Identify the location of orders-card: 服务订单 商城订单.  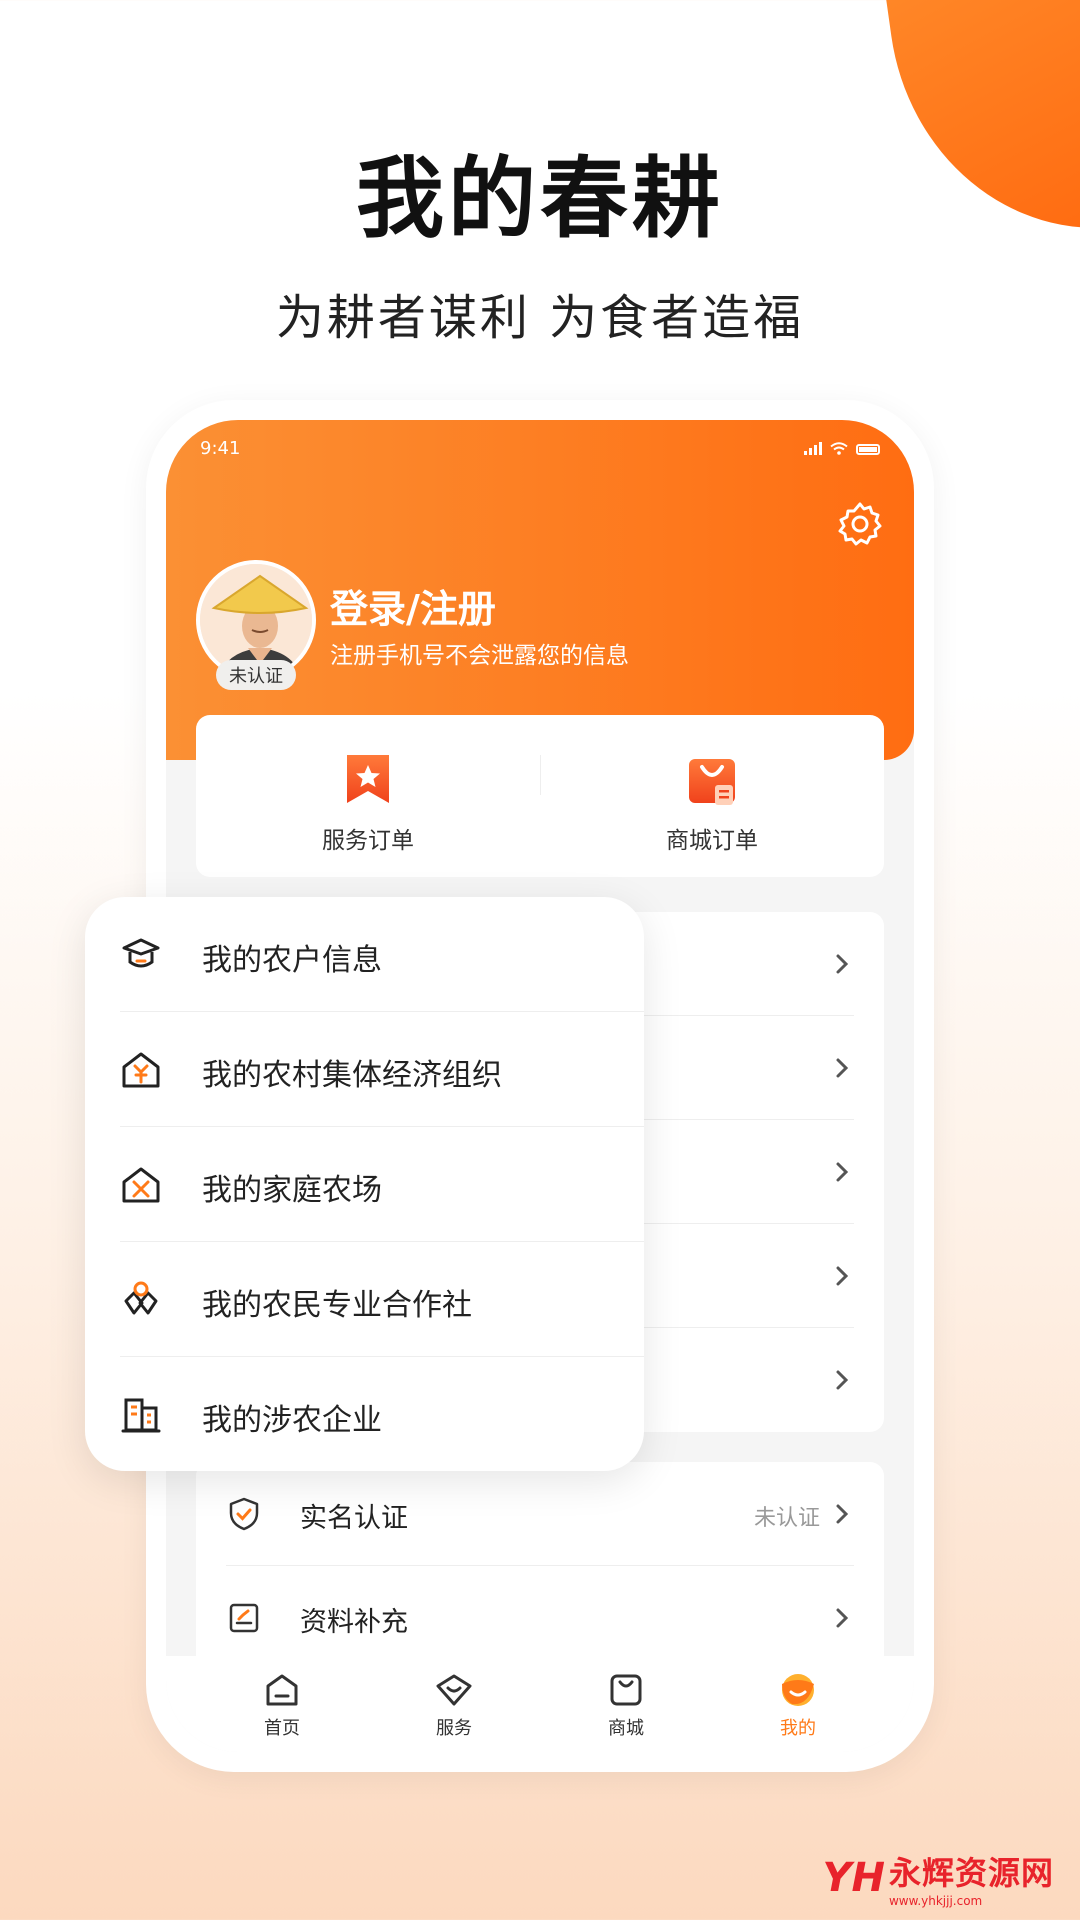
(540, 796).